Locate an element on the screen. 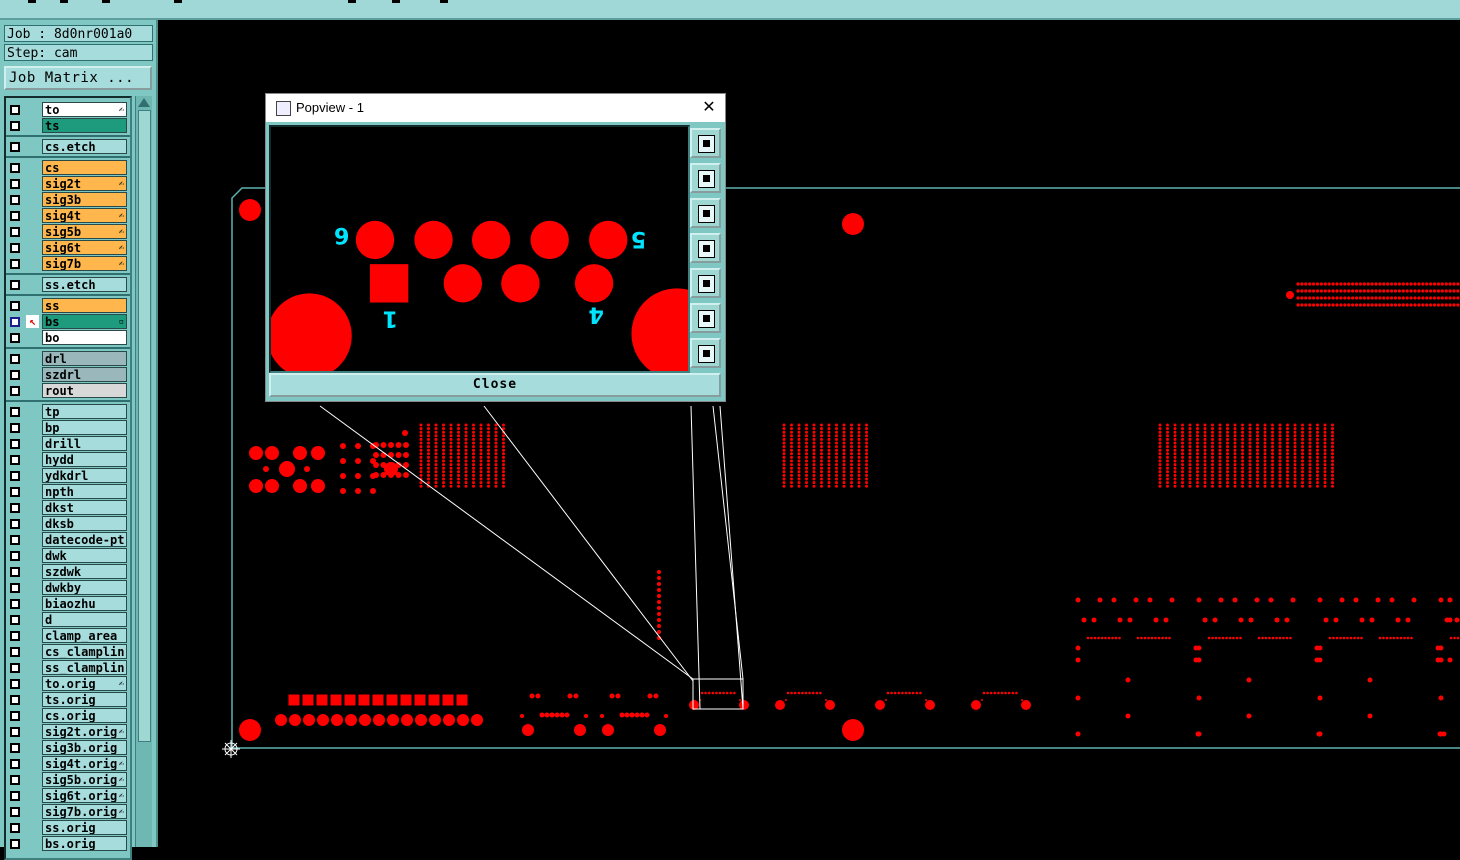 The width and height of the screenshot is (1460, 860). layer-row: ts is located at coordinates (68, 126).